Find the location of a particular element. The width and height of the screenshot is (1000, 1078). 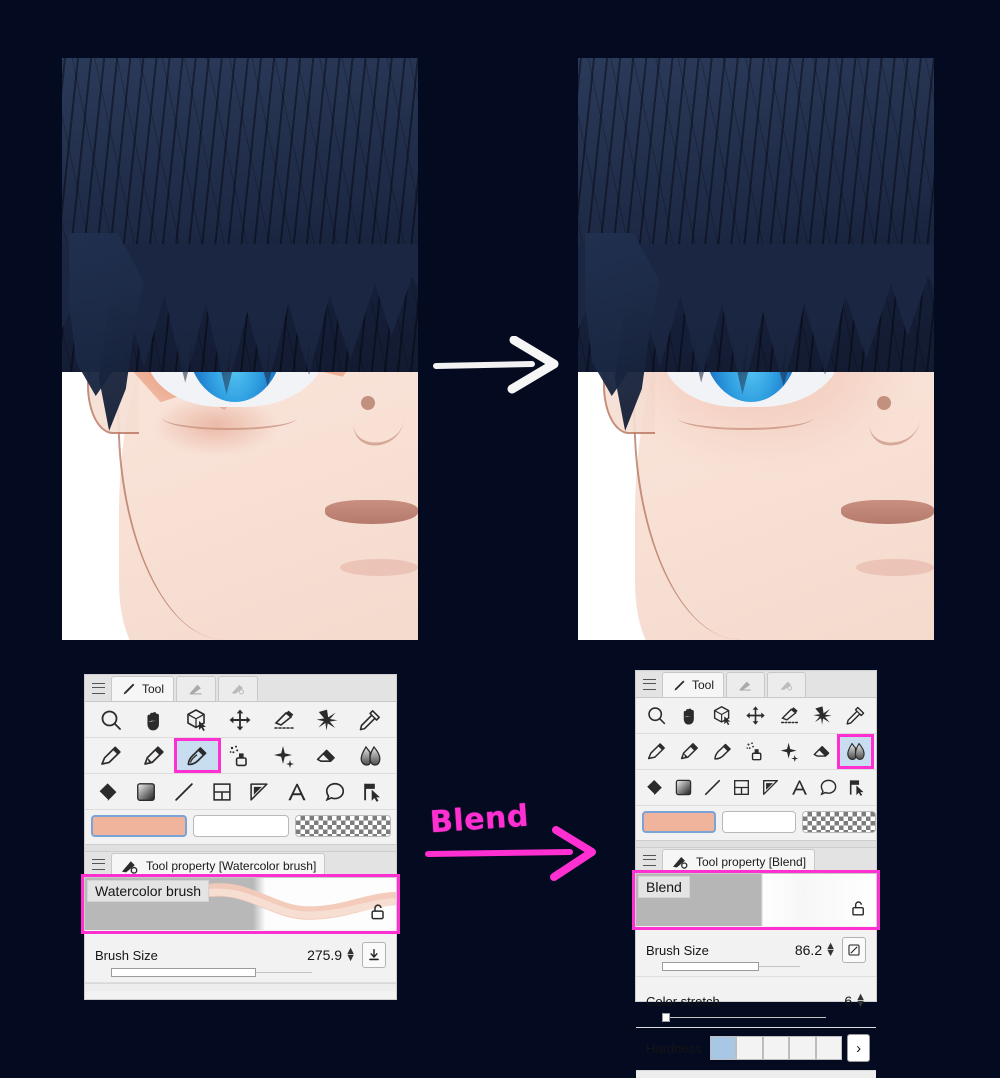

ruler-triangle-icon is located at coordinates (259, 791).